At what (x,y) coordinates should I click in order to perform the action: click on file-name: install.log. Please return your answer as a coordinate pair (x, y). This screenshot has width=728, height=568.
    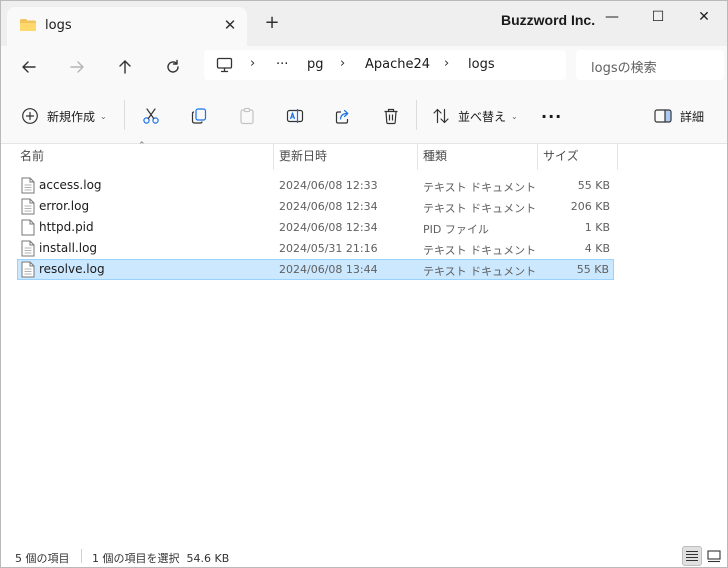
    Looking at the image, I should click on (68, 248).